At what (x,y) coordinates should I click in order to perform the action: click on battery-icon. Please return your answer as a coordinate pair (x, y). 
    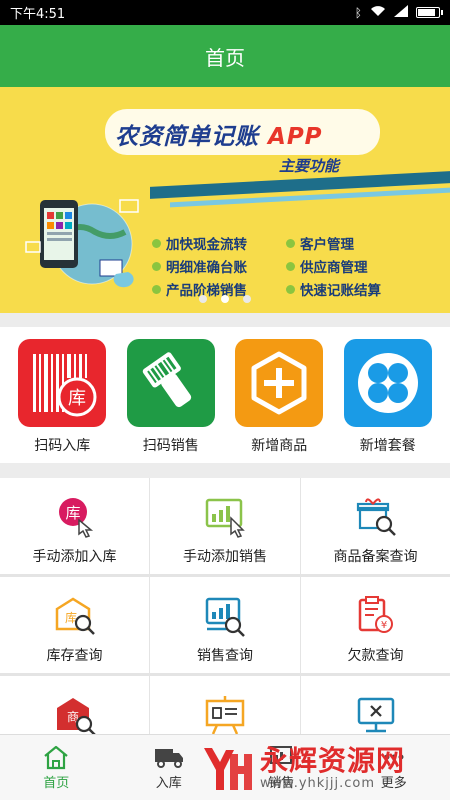
    Looking at the image, I should click on (429, 12).